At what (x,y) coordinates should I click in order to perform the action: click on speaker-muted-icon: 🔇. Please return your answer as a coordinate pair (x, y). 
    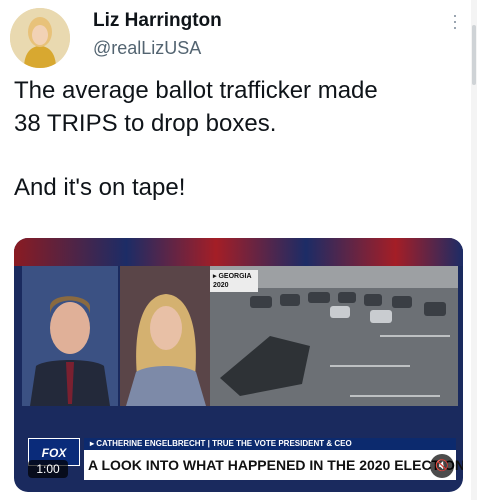
    Looking at the image, I should click on (442, 466).